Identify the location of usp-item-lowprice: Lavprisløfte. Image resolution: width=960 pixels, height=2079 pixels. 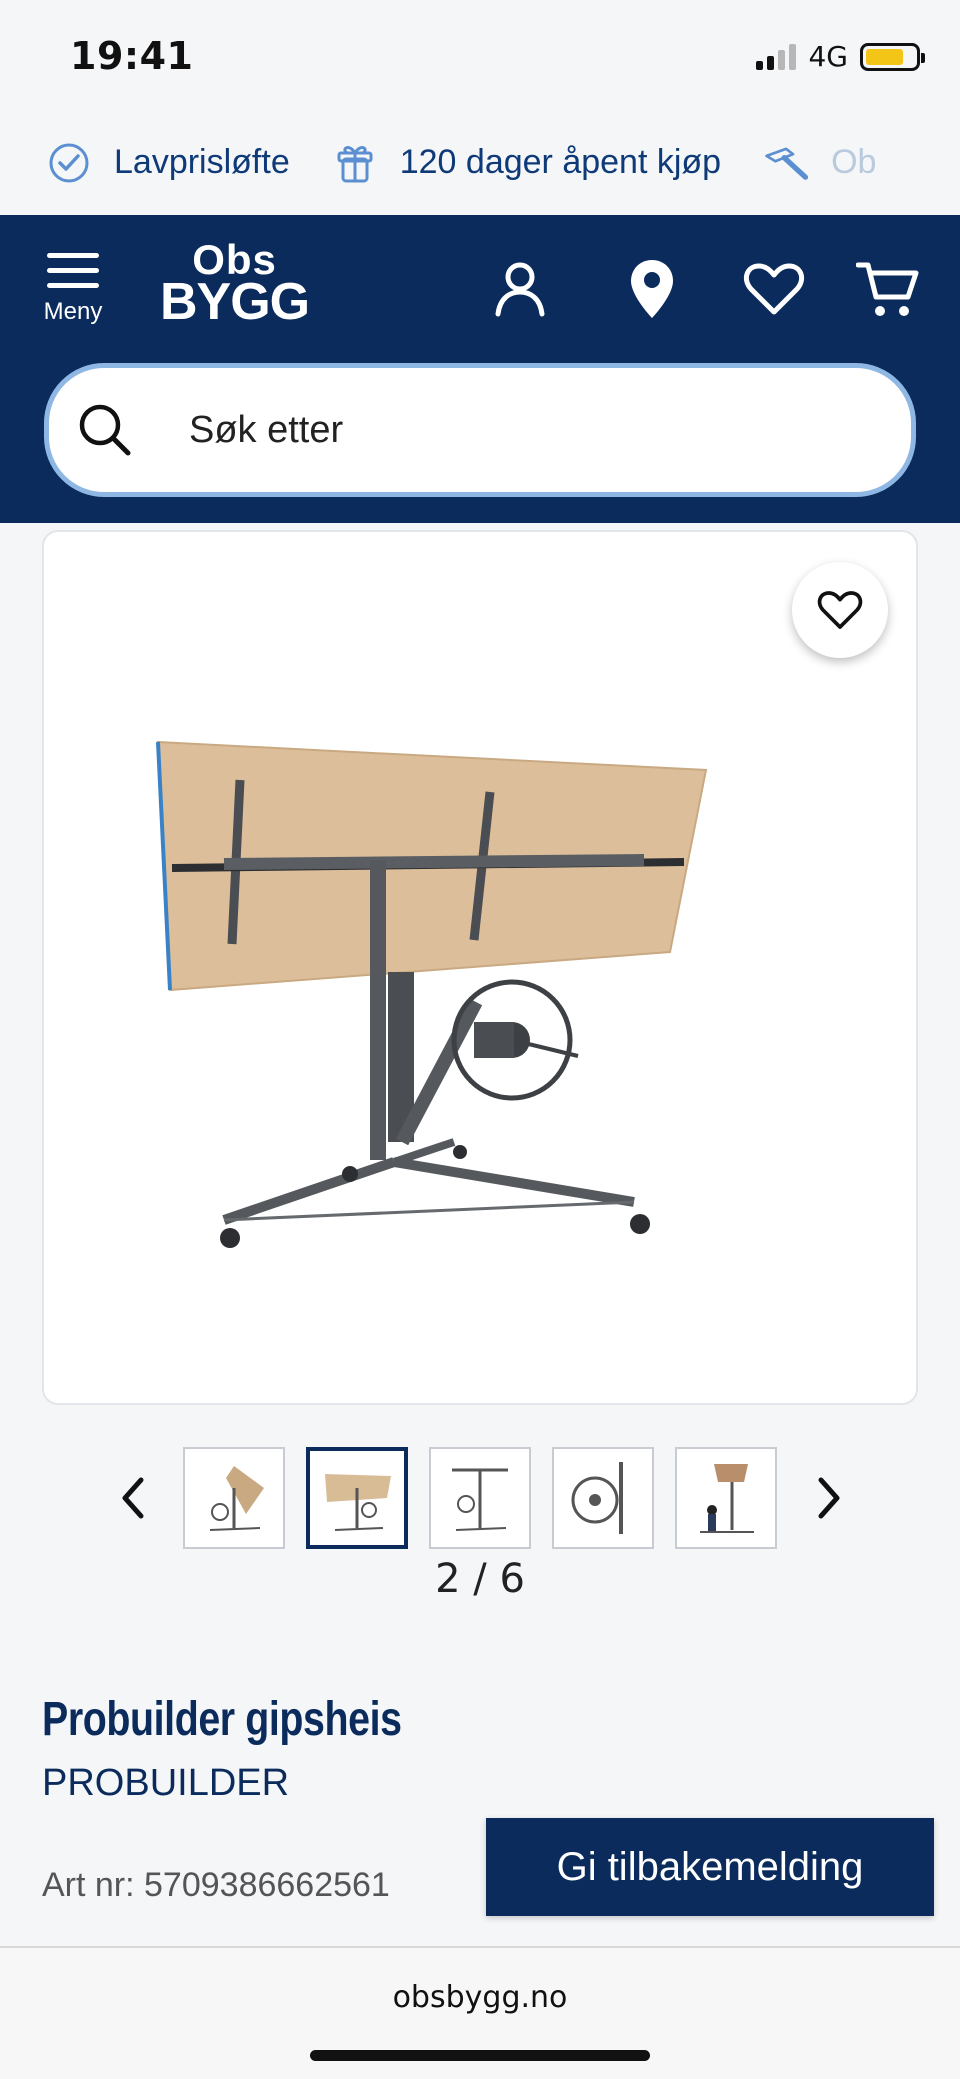
(168, 163).